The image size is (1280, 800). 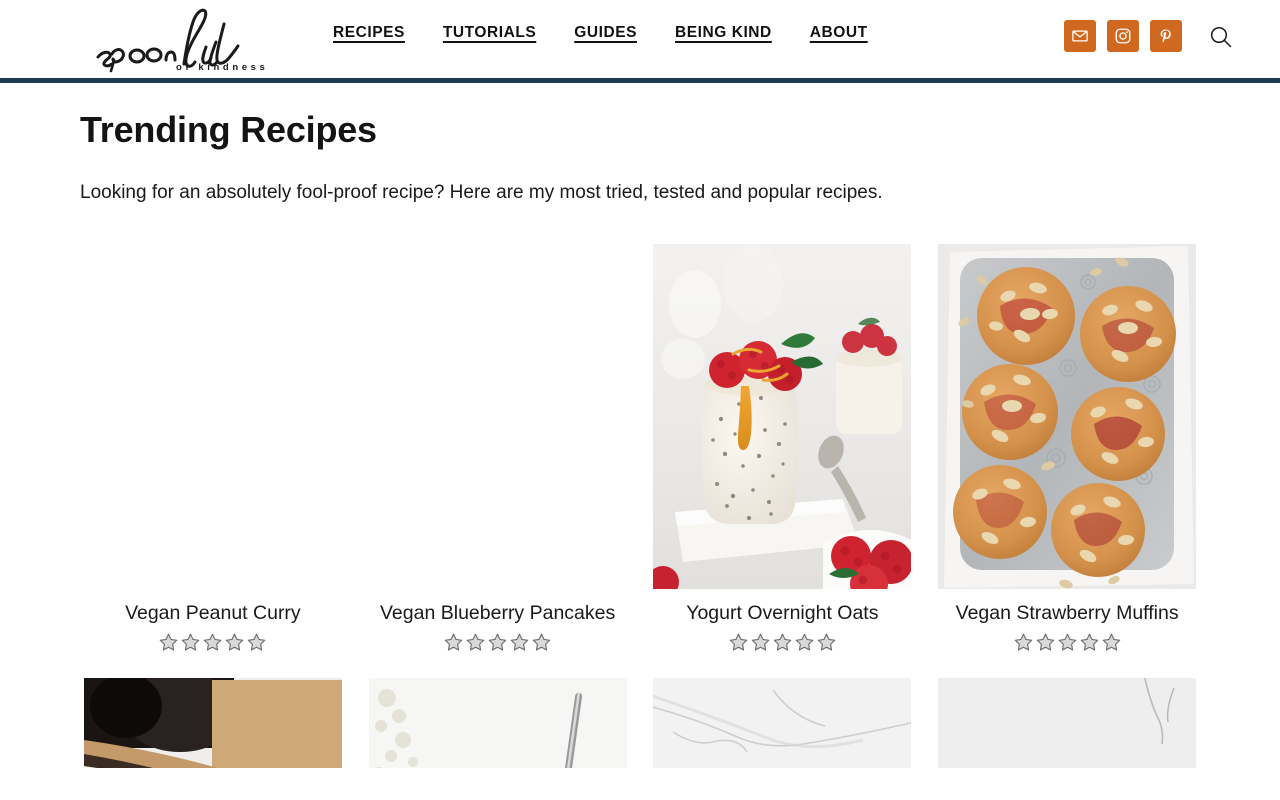 What do you see at coordinates (228, 129) in the screenshot?
I see `page-title: Trending Recipes` at bounding box center [228, 129].